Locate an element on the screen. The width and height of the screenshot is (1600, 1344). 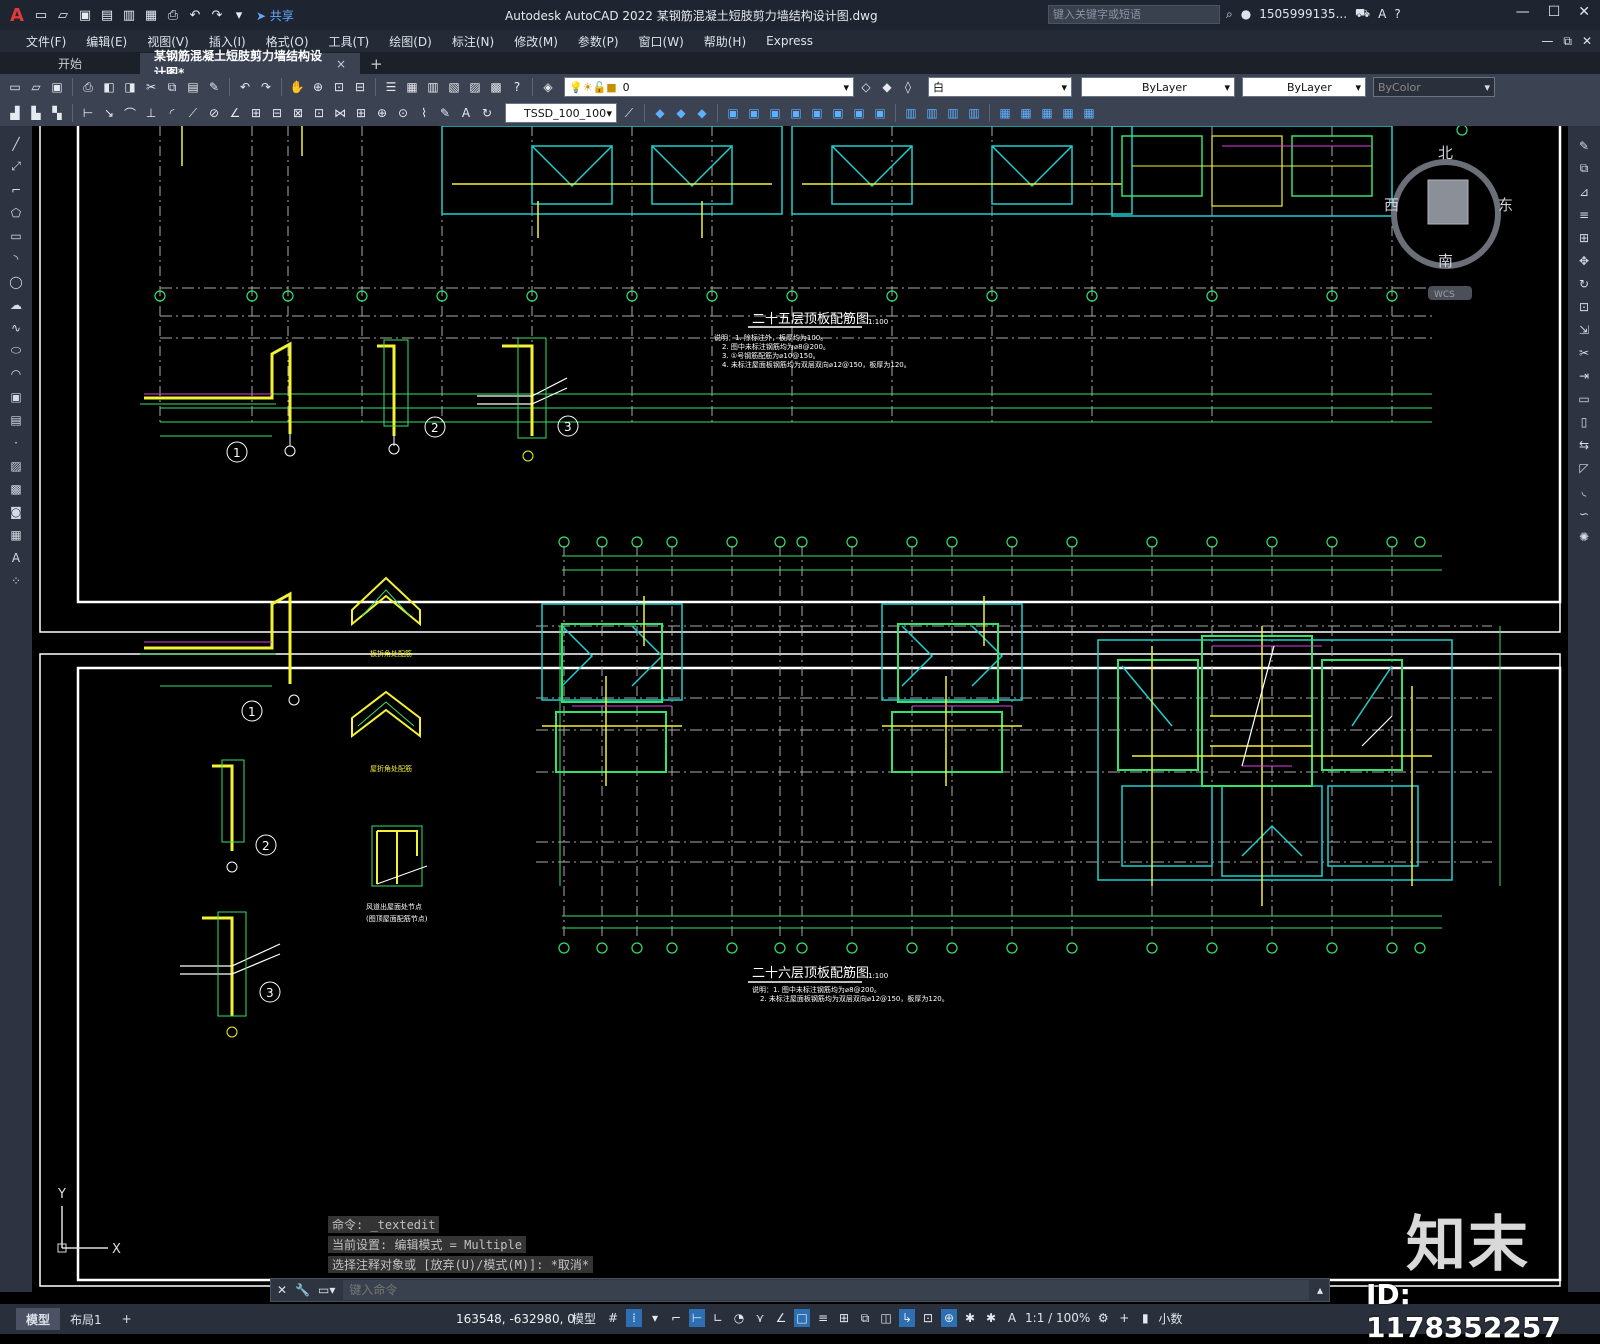
a360-icon: A is located at coordinates (1382, 14).